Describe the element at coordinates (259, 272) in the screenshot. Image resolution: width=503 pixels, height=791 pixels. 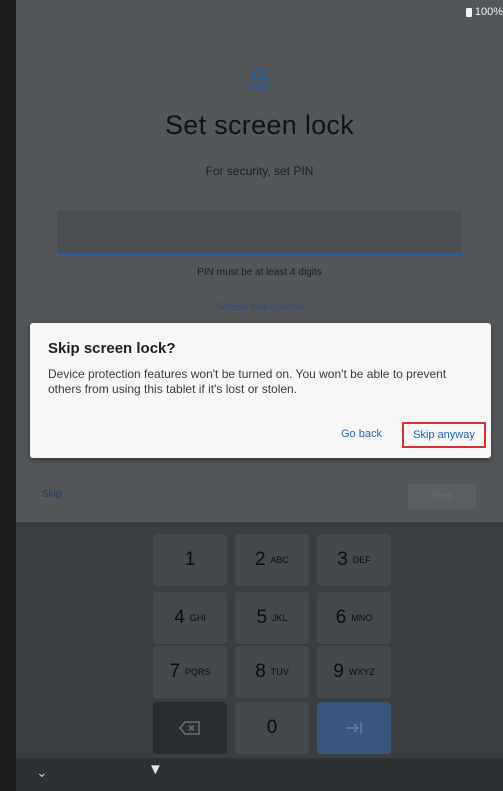
I see `pin-hint: PIN must be at least 4 digits` at that location.